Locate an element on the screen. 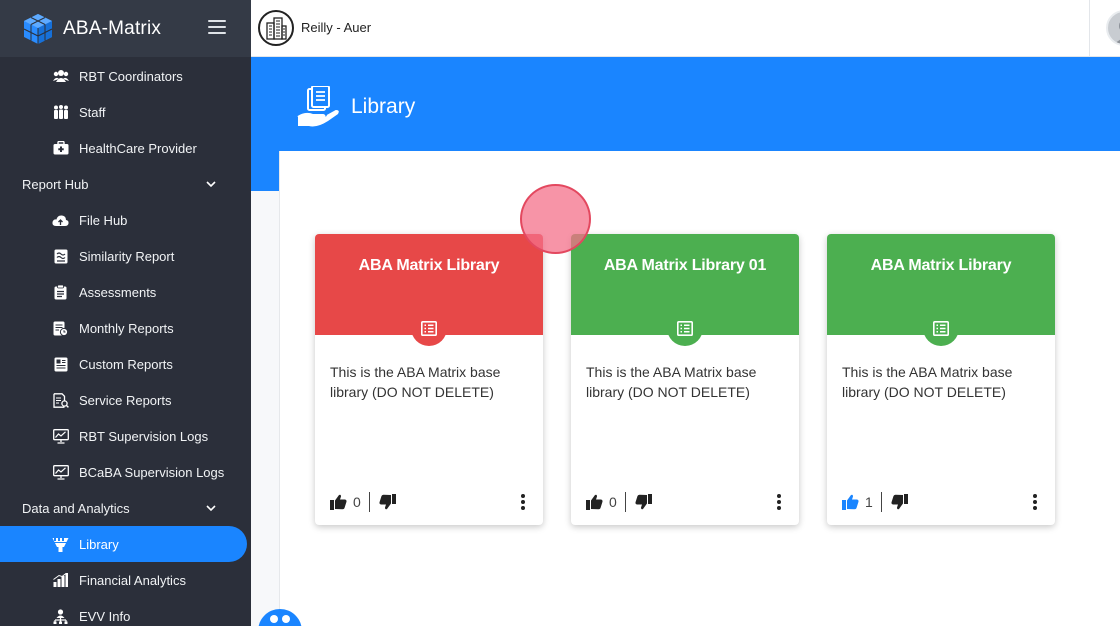 This screenshot has height=626, width=1120. sidebar-item-label: HealthCare Provider is located at coordinates (138, 148).